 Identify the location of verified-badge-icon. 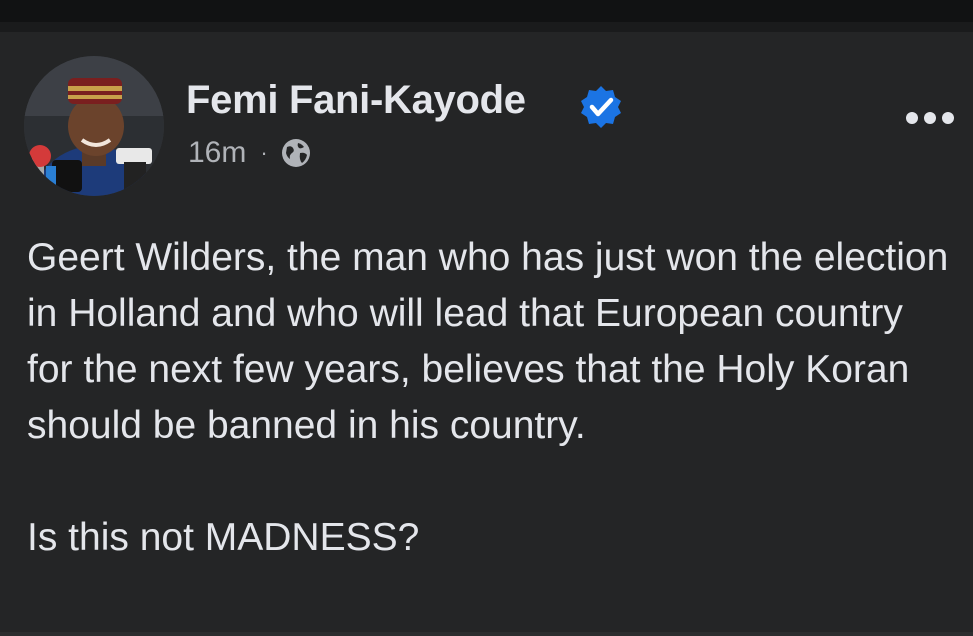
(601, 107).